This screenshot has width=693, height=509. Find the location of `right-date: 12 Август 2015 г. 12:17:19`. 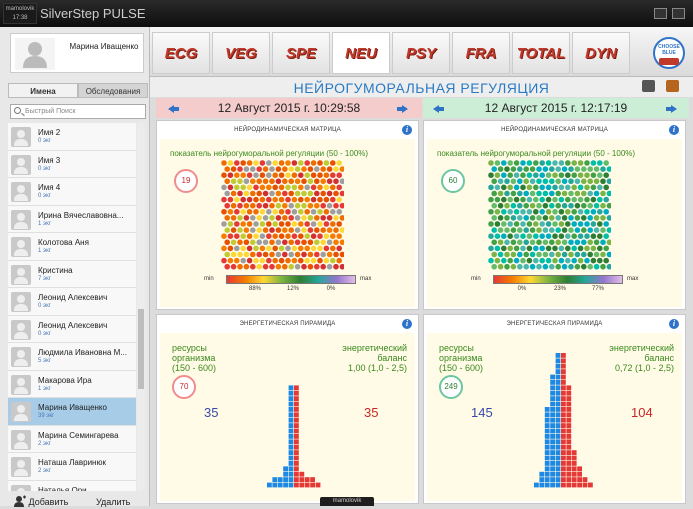

right-date: 12 Август 2015 г. 12:17:19 is located at coordinates (556, 108).